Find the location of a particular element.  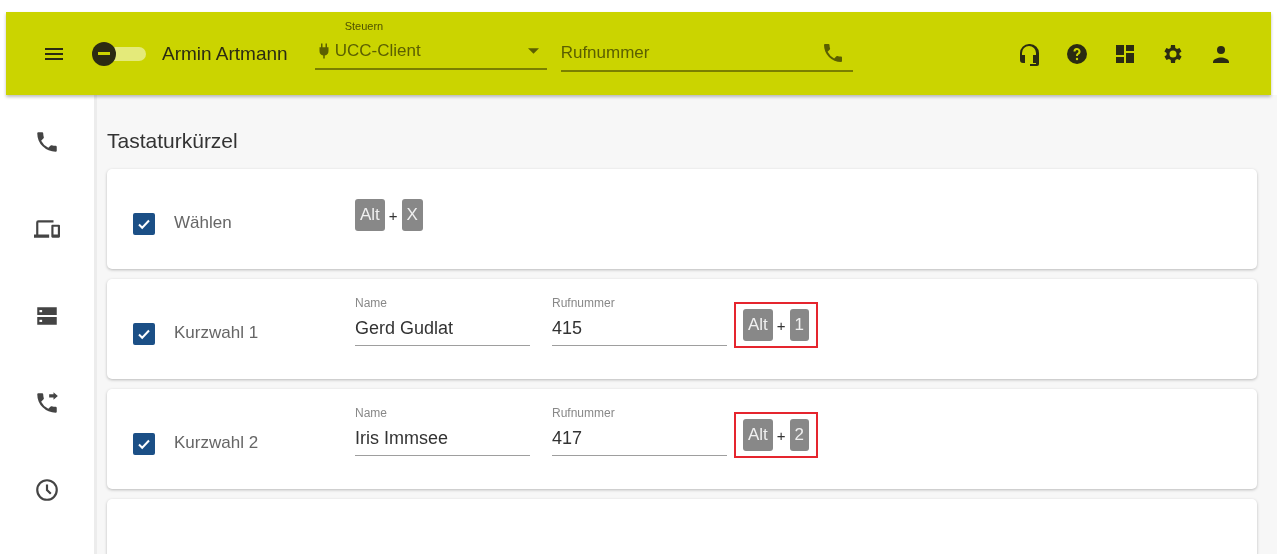

key-cap: 1 is located at coordinates (799, 325).